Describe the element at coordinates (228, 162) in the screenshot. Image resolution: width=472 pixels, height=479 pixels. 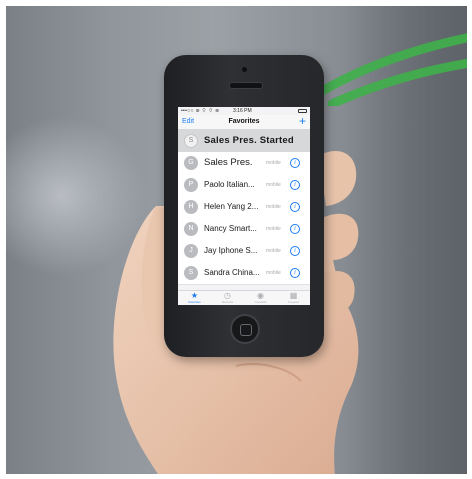
I see `contact-name: Sales Pres.` at that location.